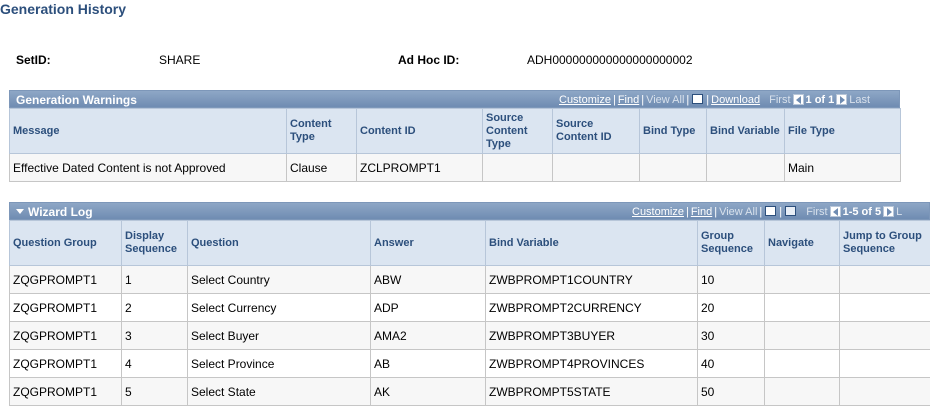  I want to click on download-link: Download, so click(735, 100).